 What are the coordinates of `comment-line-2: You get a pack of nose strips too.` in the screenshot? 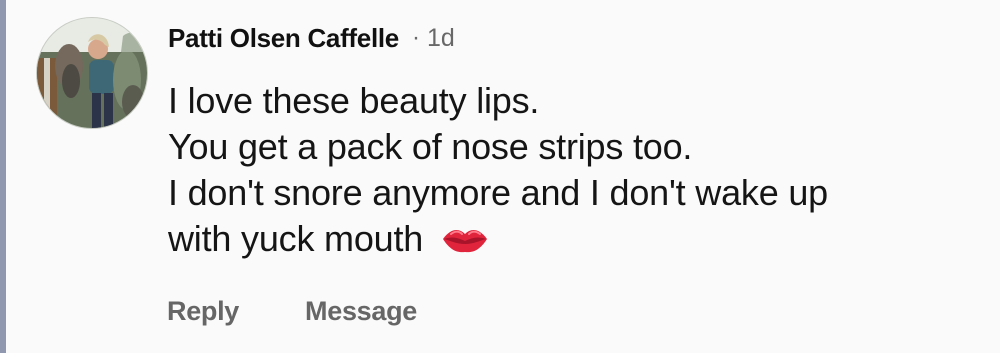 It's located at (430, 146).